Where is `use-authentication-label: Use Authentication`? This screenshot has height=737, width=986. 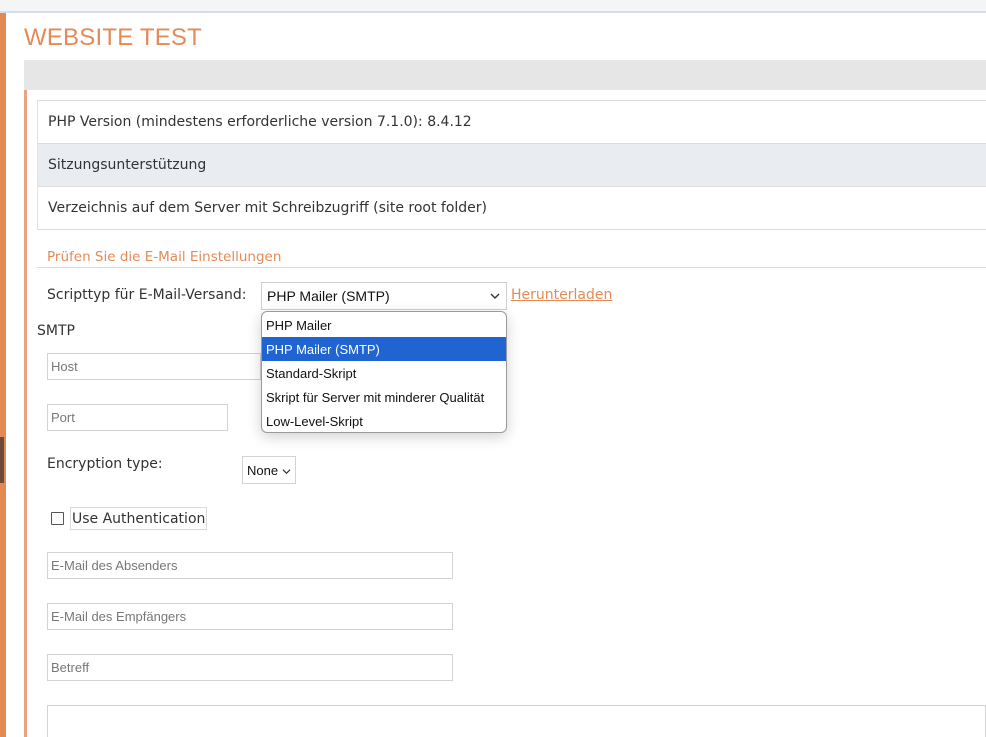
use-authentication-label: Use Authentication is located at coordinates (139, 518).